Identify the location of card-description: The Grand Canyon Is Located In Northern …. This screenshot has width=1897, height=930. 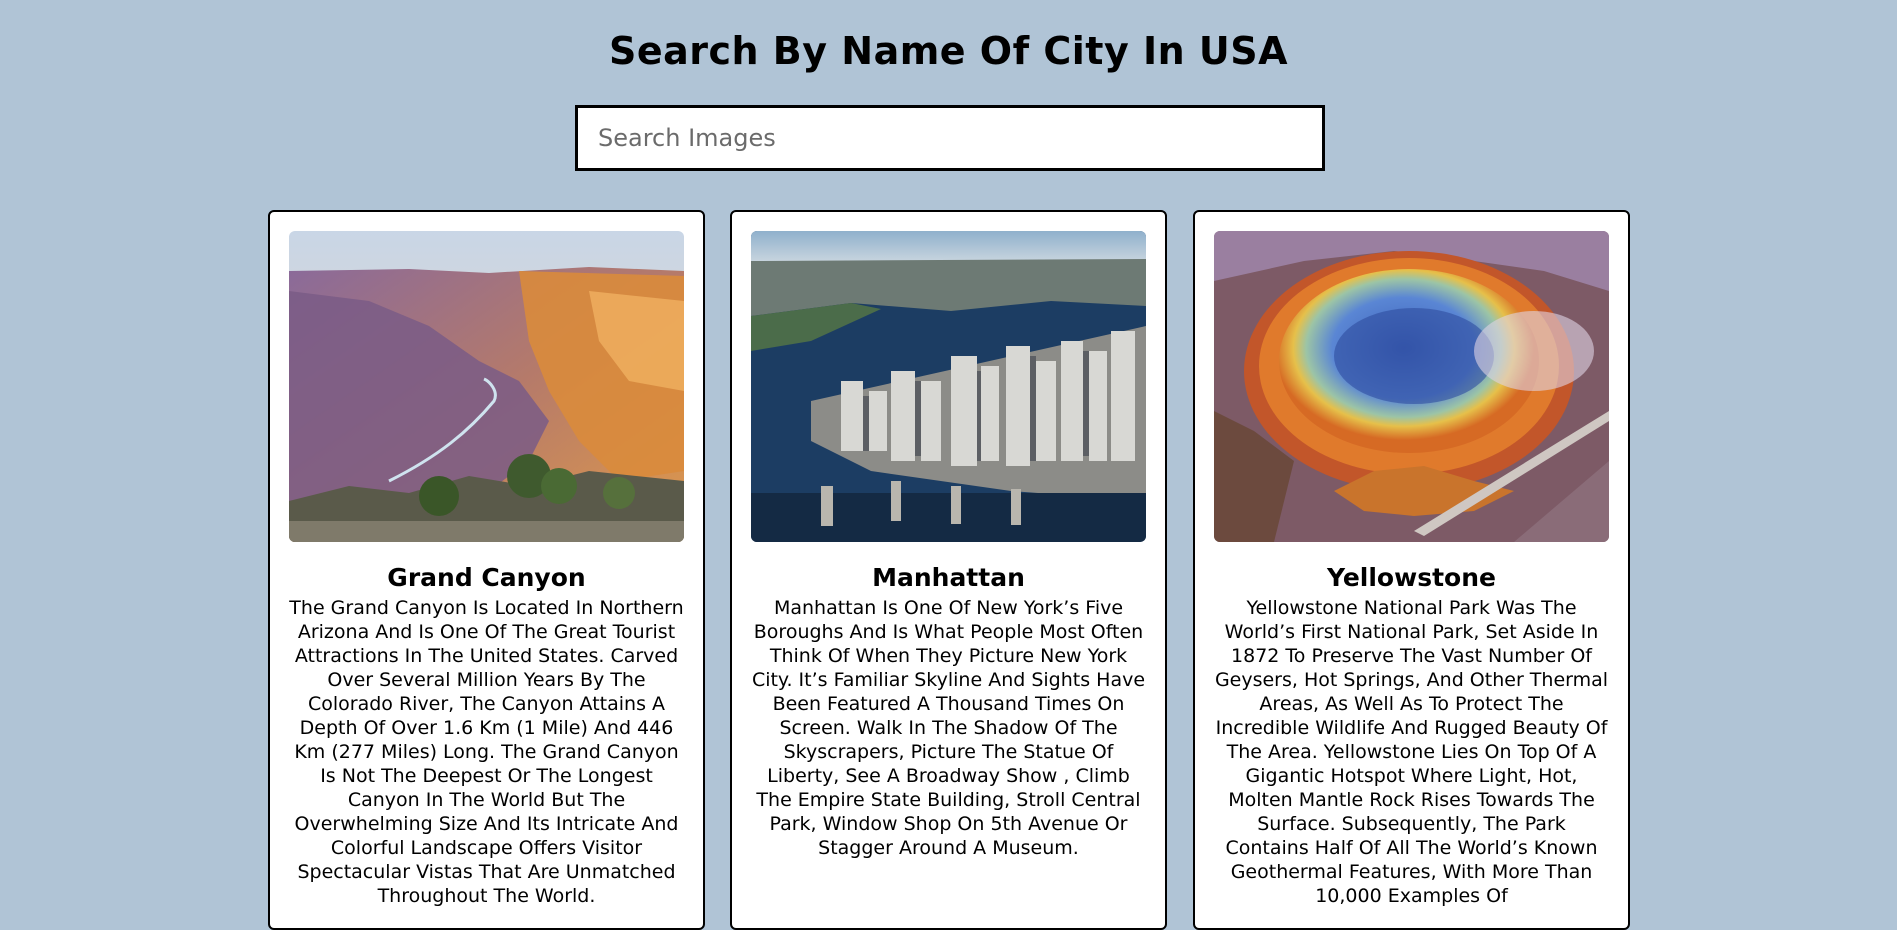
(486, 752).